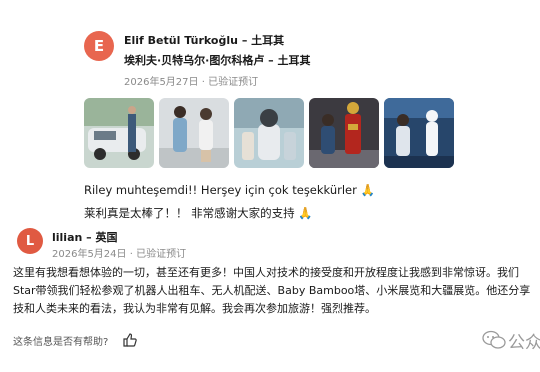 This screenshot has width=540, height=372. I want to click on photo-gallery, so click(274, 134).